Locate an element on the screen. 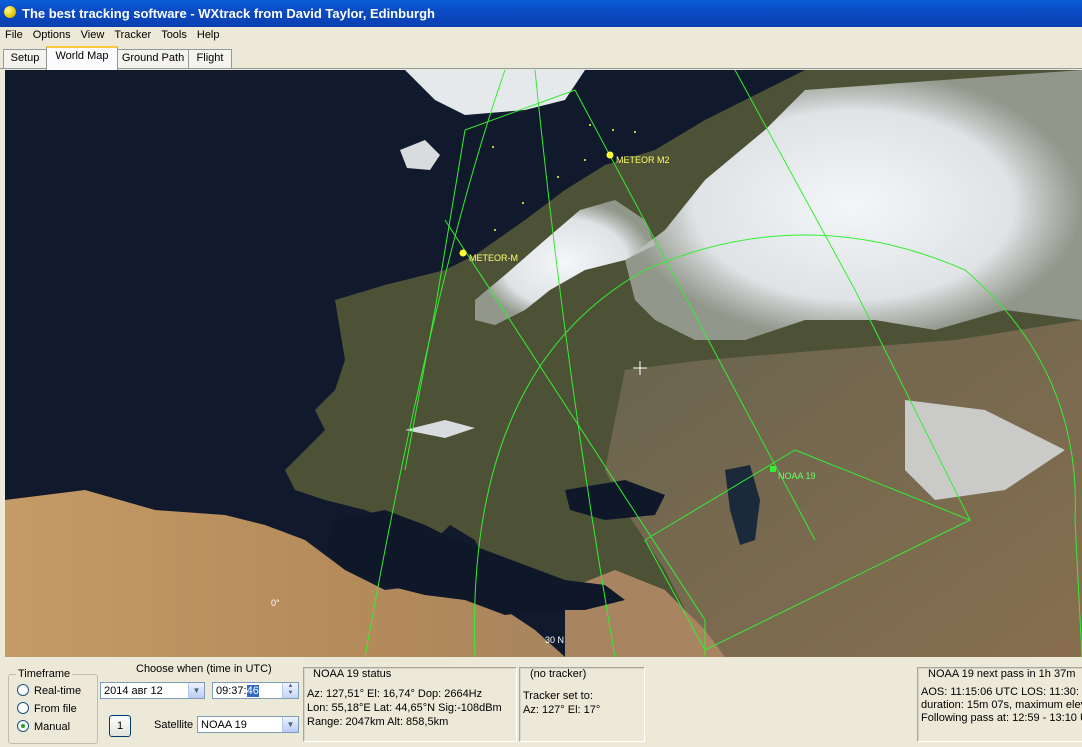  tab-bar: Setup World Map Ground Path Flight is located at coordinates (541, 58).